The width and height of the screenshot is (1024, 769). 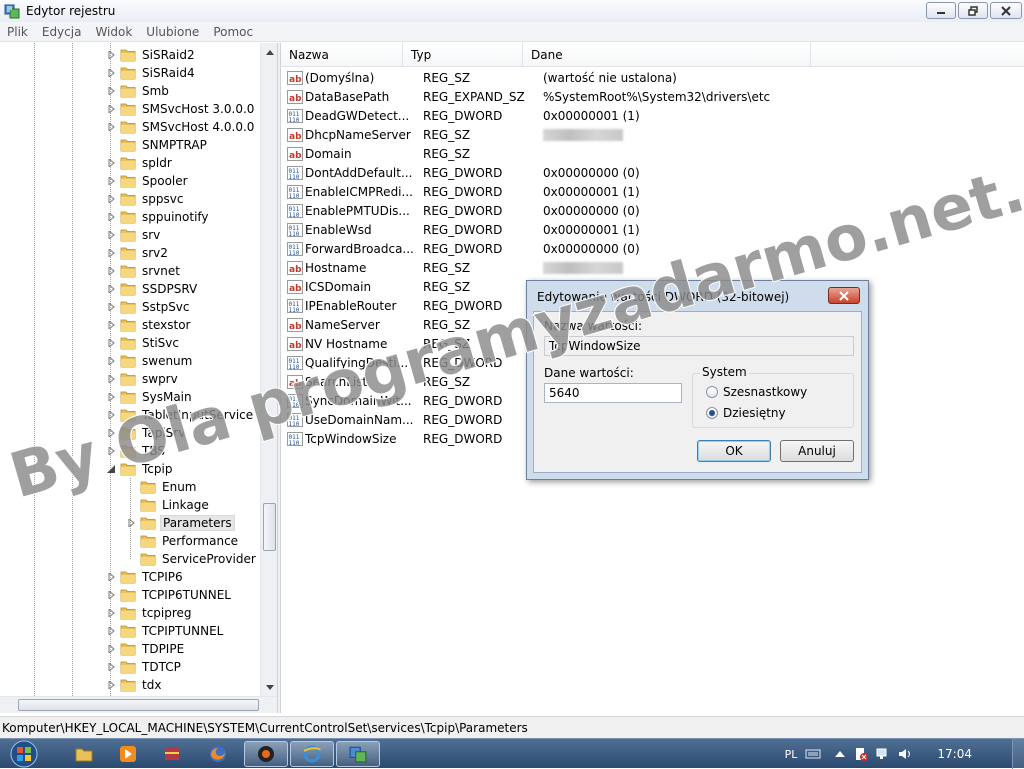 I want to click on menu-help: Pomoc, so click(x=233, y=32).